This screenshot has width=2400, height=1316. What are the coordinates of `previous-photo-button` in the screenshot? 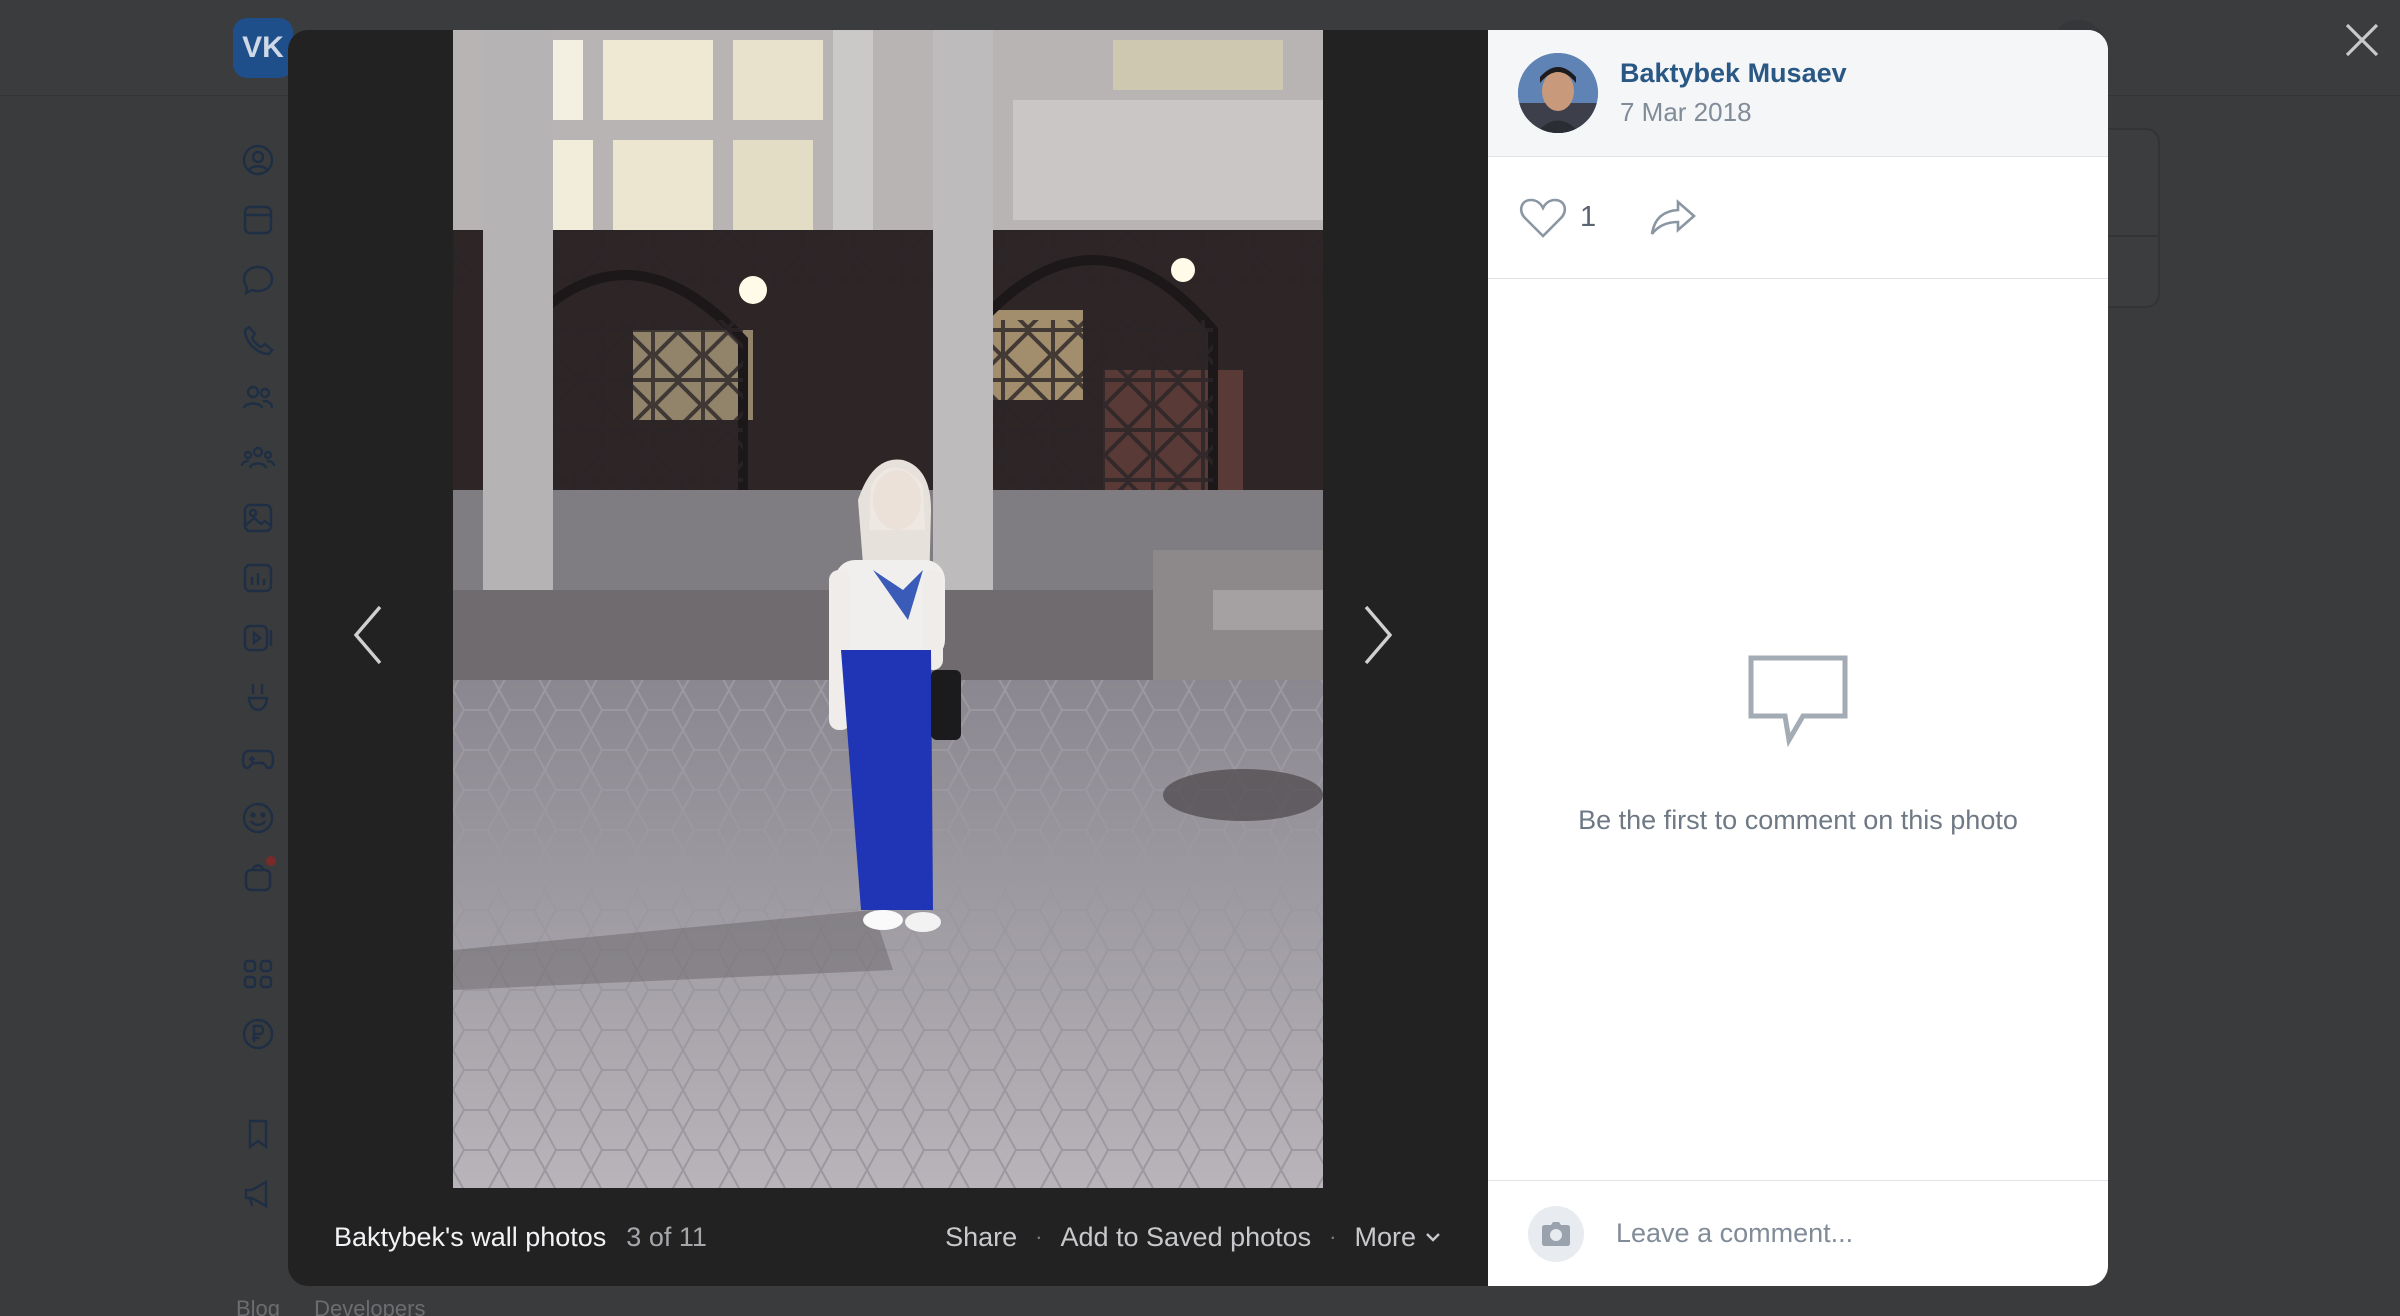 It's located at (368, 635).